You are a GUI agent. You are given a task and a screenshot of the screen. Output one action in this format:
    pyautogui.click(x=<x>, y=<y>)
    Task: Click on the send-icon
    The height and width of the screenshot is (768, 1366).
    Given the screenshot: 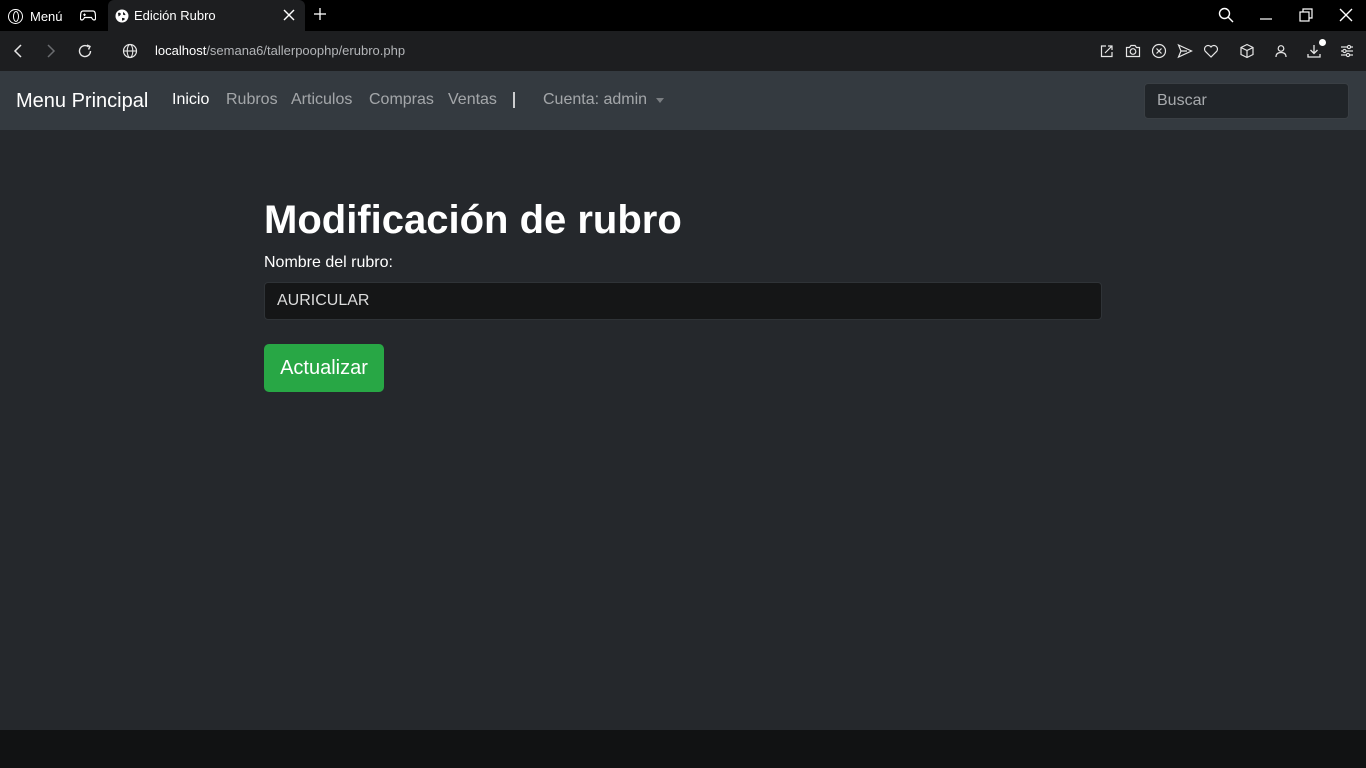 What is the action you would take?
    pyautogui.click(x=1185, y=51)
    